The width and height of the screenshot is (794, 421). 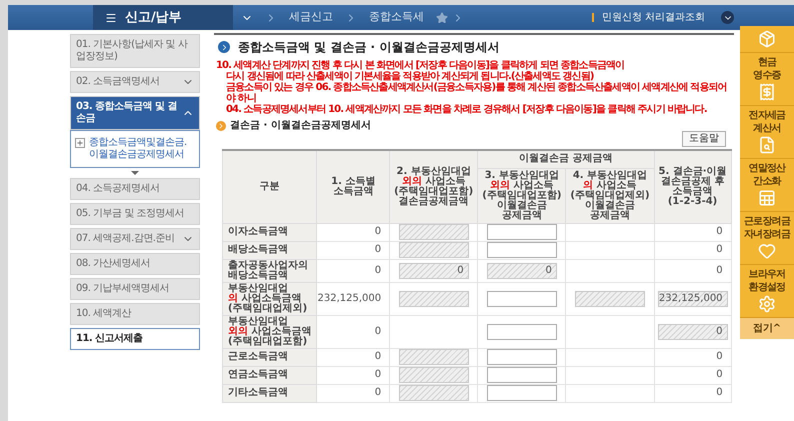 What do you see at coordinates (269, 331) in the screenshot?
I see `row-label-cell: 부동산임대업 외의 사업소득금액 (주택임대업포함)` at bounding box center [269, 331].